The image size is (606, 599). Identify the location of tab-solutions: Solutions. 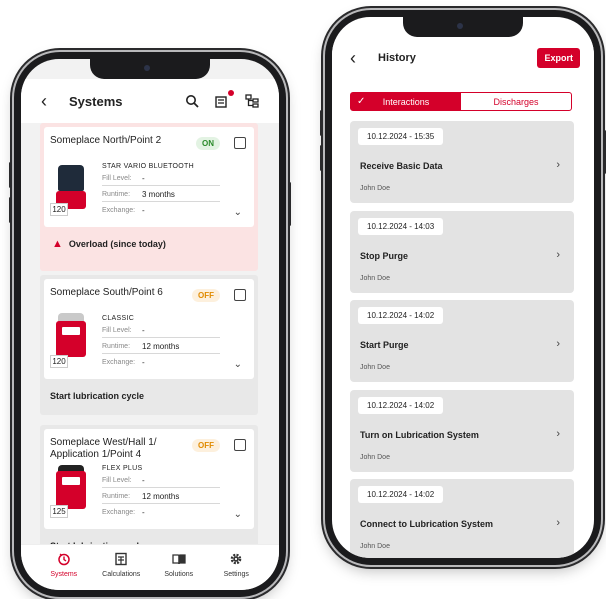
(179, 566).